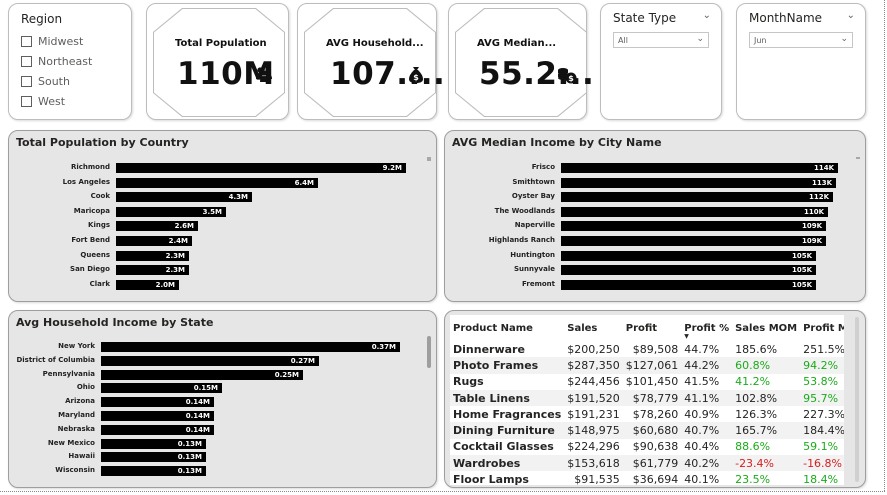  What do you see at coordinates (86, 181) in the screenshot?
I see `bar-category-label: Los Angeles` at bounding box center [86, 181].